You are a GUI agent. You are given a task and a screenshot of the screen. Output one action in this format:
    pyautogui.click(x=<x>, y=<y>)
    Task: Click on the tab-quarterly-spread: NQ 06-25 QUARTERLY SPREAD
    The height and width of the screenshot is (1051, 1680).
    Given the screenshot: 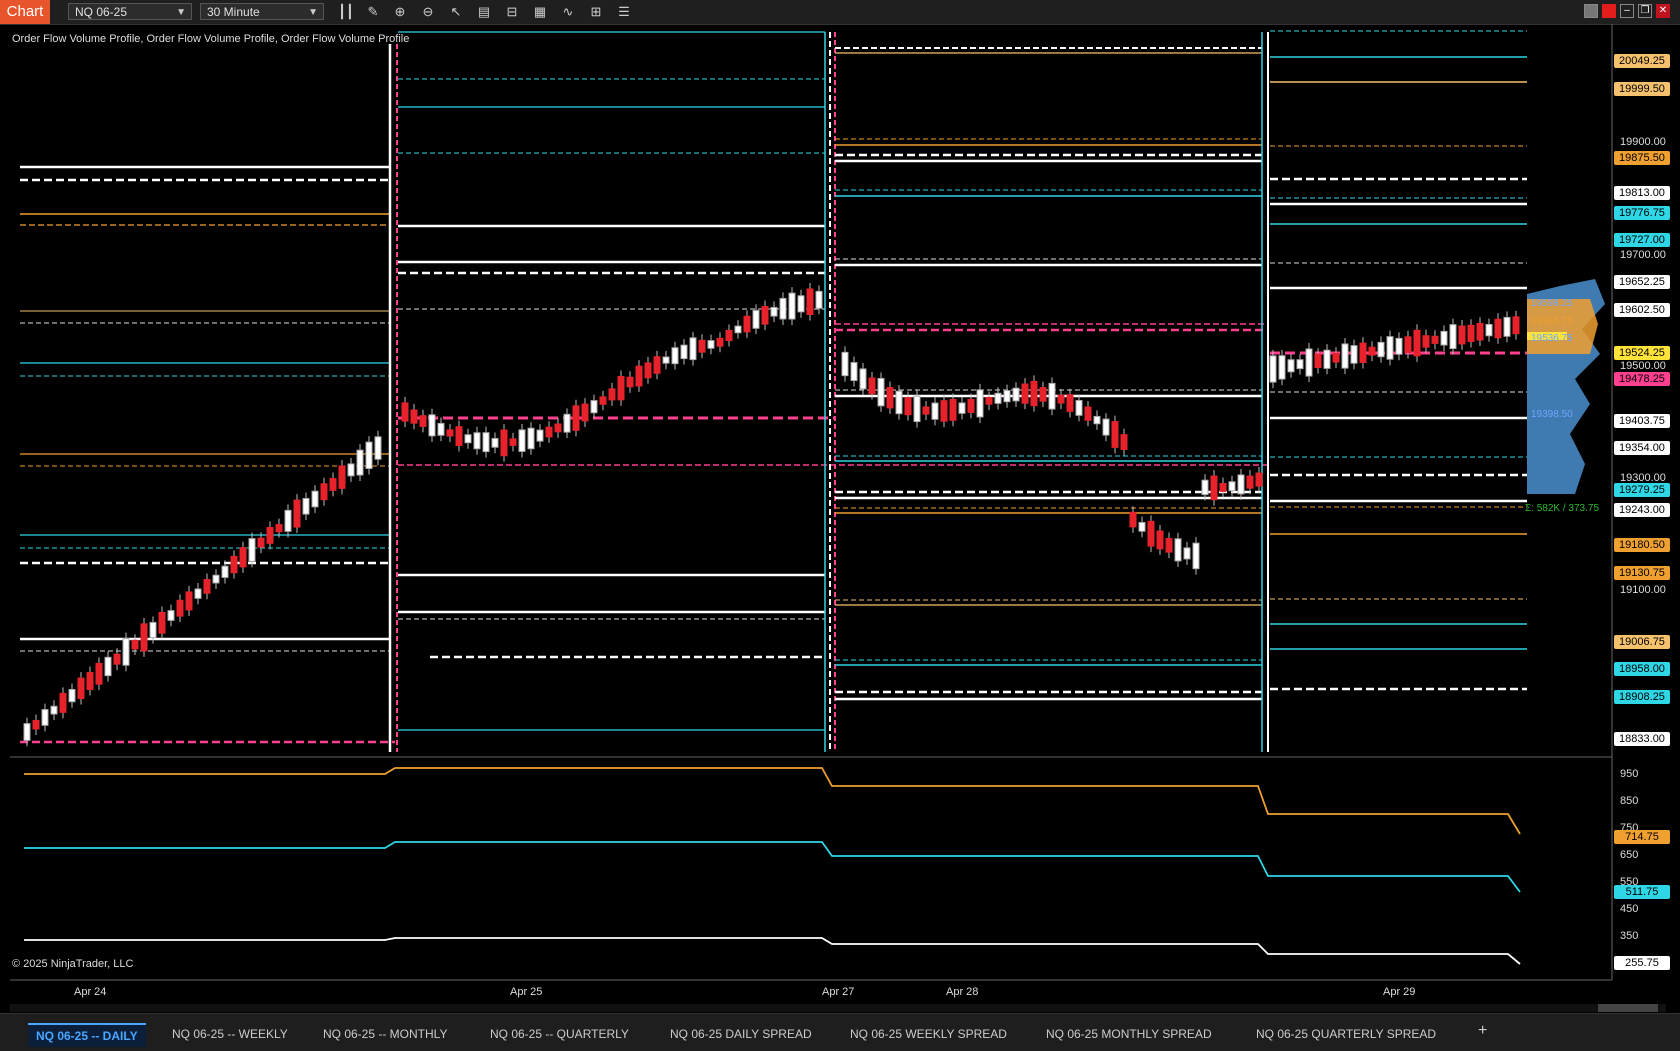 What is the action you would take?
    pyautogui.click(x=1346, y=1034)
    